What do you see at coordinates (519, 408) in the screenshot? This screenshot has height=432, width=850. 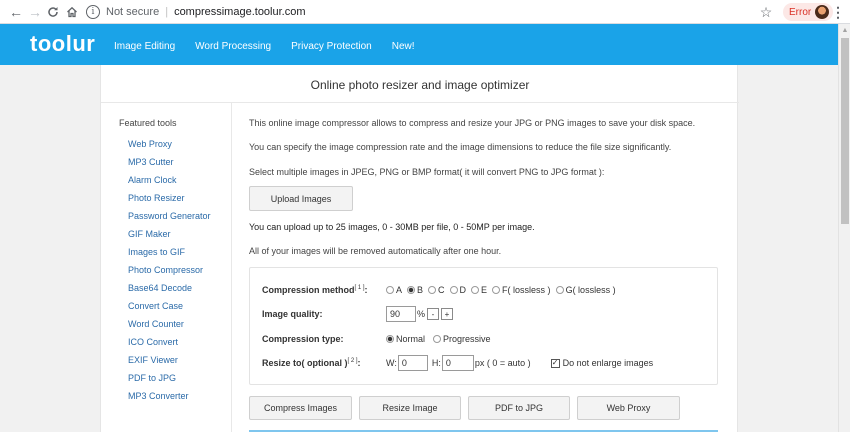 I see `pdf-to-jpg-button: PDF to JPG` at bounding box center [519, 408].